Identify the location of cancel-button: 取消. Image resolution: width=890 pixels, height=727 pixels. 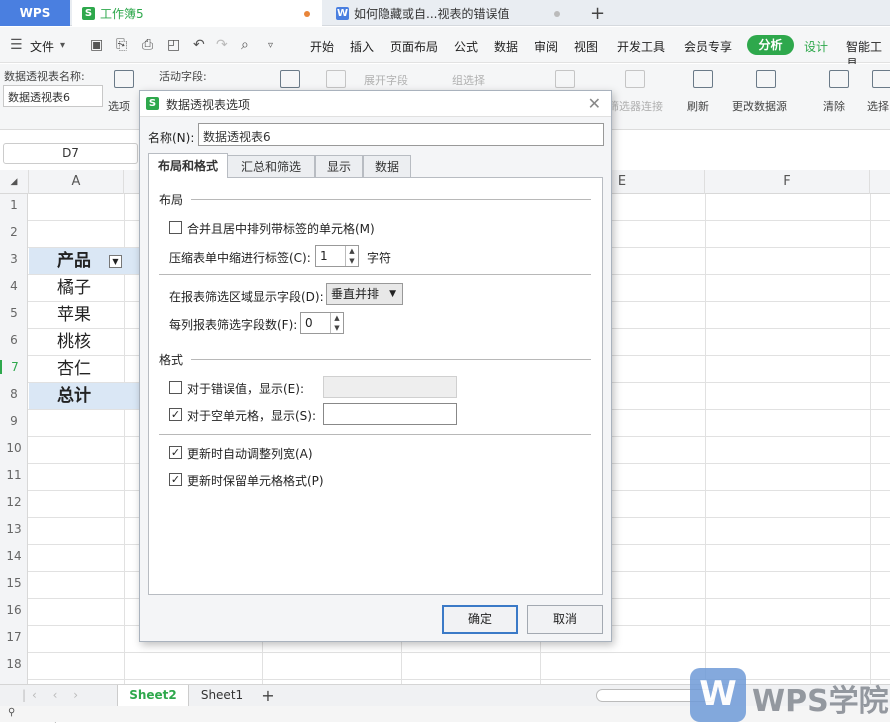
(565, 619).